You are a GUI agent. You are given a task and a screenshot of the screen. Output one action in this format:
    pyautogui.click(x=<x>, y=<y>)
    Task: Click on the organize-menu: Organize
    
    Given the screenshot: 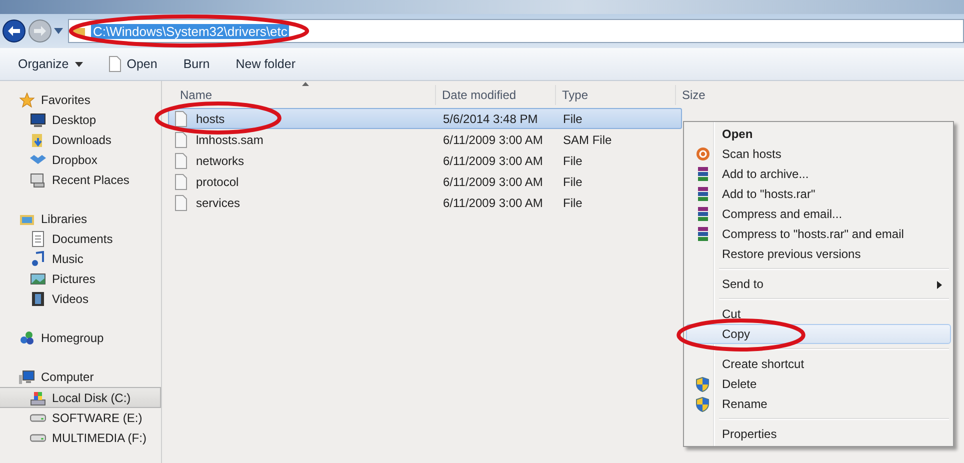 What is the action you would take?
    pyautogui.click(x=50, y=64)
    